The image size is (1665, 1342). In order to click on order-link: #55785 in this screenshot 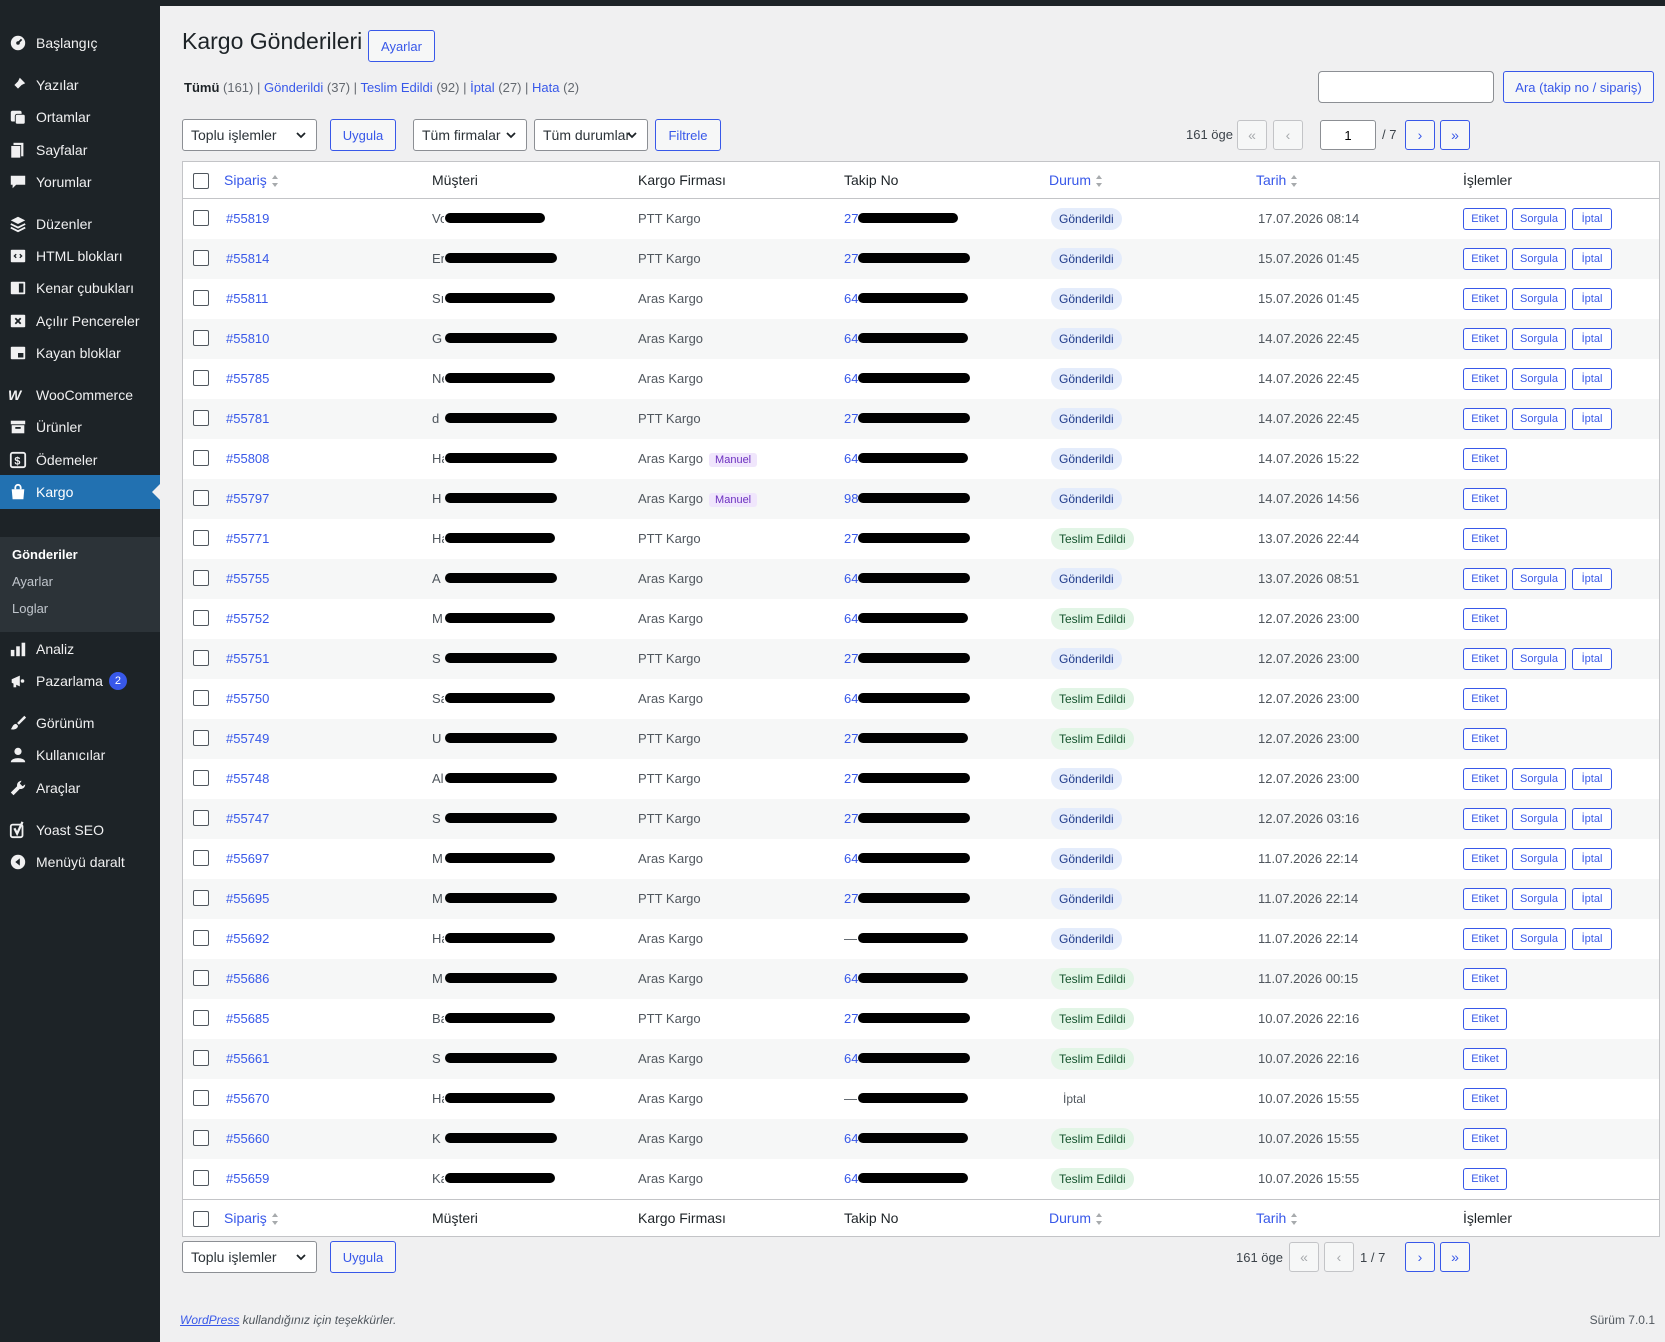, I will do `click(247, 378)`.